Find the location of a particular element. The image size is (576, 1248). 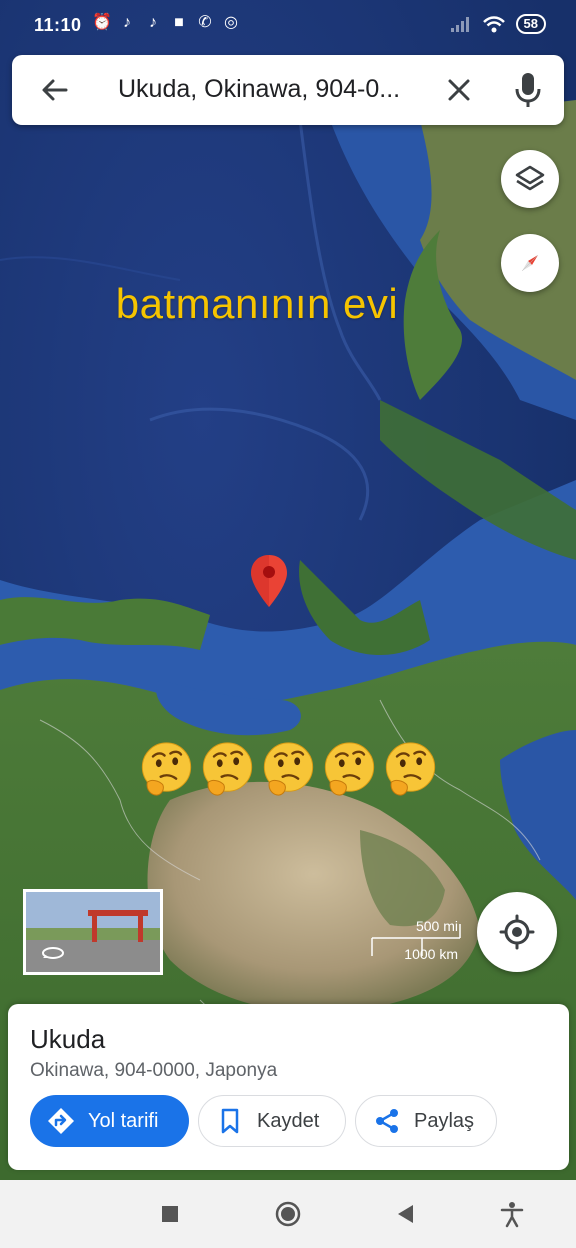

place-address: Okinawa, 904-0000, Japonya is located at coordinates (154, 1070).